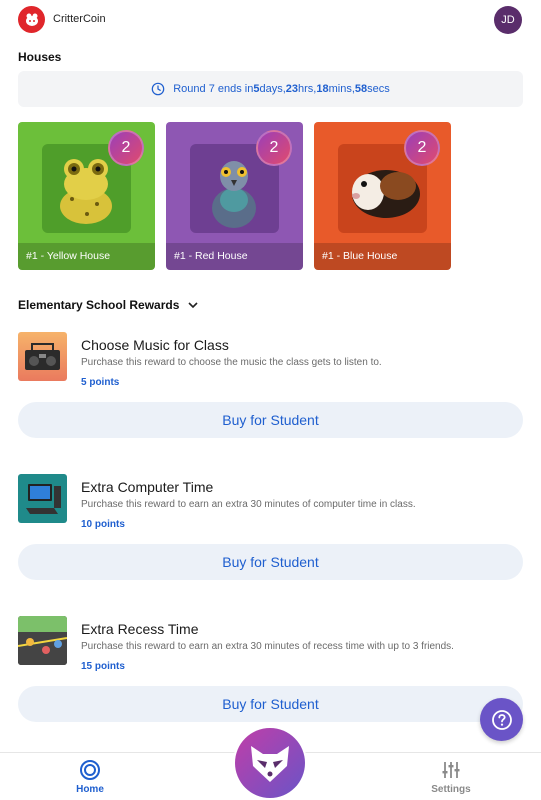  What do you see at coordinates (341, 89) in the screenshot?
I see `round-mins-unit: mins,` at bounding box center [341, 89].